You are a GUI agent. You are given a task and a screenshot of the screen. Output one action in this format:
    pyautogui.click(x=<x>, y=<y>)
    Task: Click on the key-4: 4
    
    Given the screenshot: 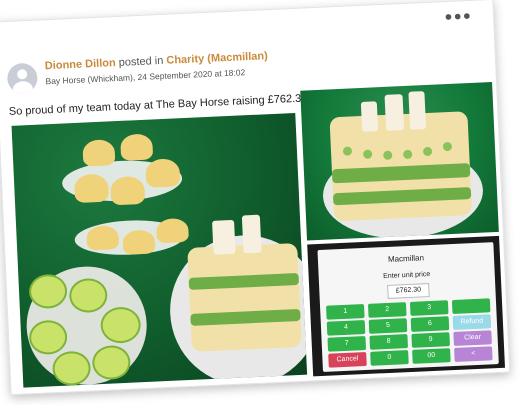 What is the action you would take?
    pyautogui.click(x=346, y=328)
    